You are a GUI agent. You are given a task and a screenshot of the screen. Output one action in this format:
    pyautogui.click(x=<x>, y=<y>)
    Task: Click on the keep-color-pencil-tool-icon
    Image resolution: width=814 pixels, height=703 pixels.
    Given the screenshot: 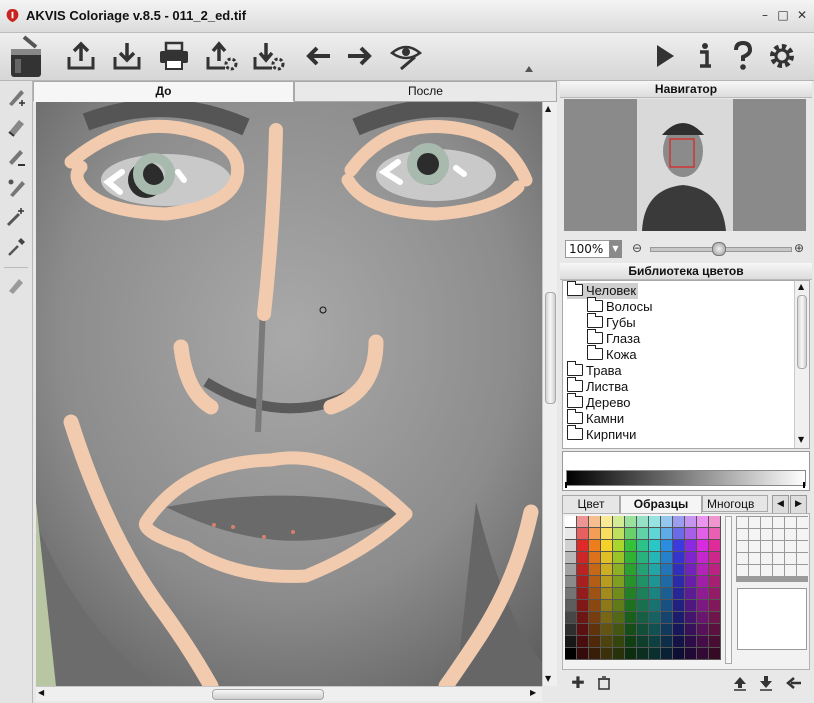 What is the action you would take?
    pyautogui.click(x=16, y=157)
    